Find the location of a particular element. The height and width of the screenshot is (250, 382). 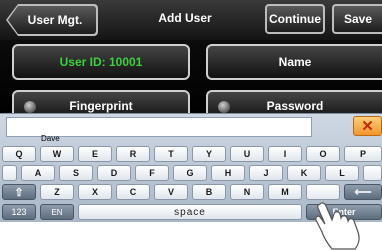

key-a: A is located at coordinates (38, 173).